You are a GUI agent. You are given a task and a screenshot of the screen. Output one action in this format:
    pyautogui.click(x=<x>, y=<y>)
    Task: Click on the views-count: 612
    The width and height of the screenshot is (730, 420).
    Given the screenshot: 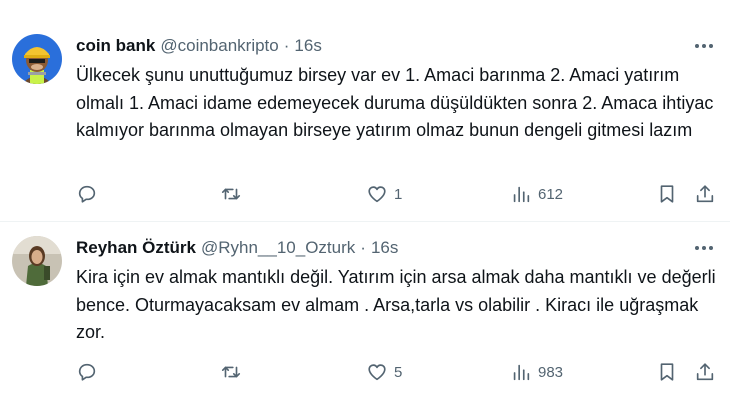 What is the action you would take?
    pyautogui.click(x=551, y=194)
    